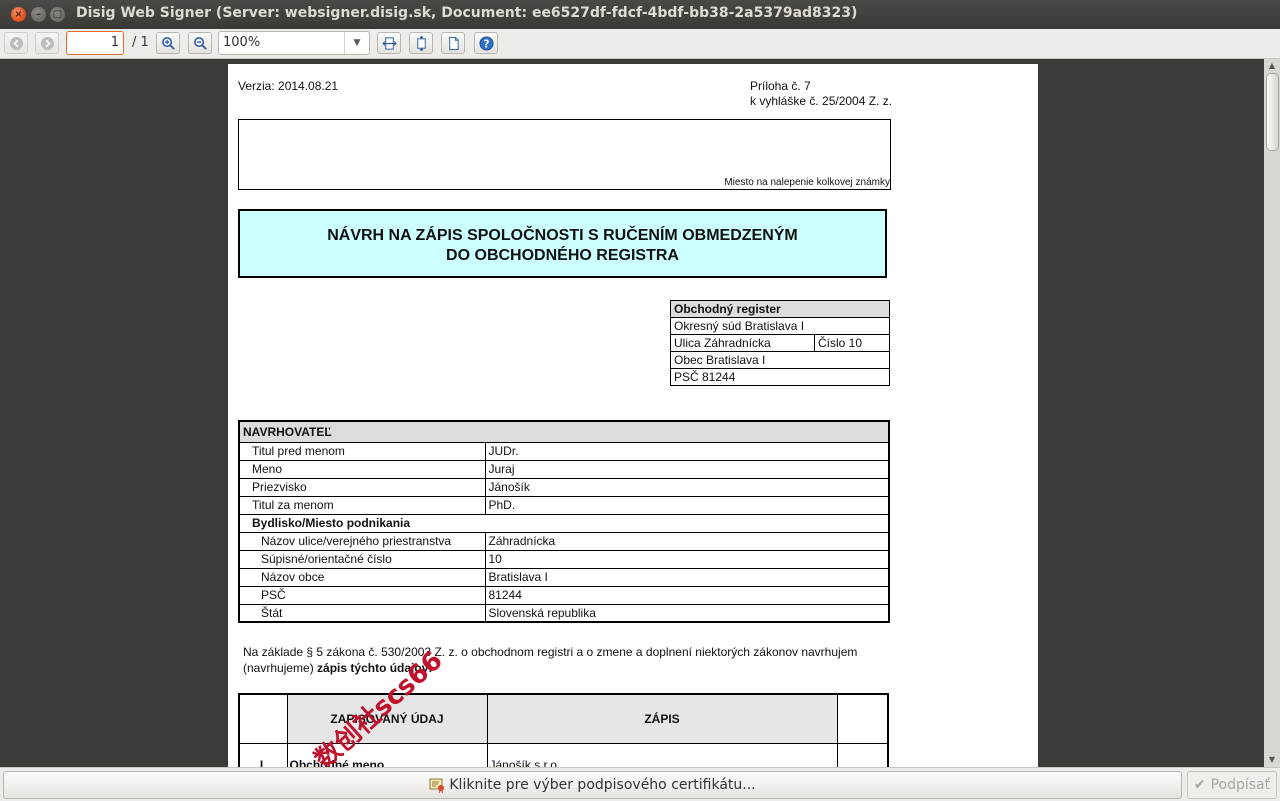 The width and height of the screenshot is (1280, 801). What do you see at coordinates (362, 505) in the screenshot?
I see `row-label: Titul za menom` at bounding box center [362, 505].